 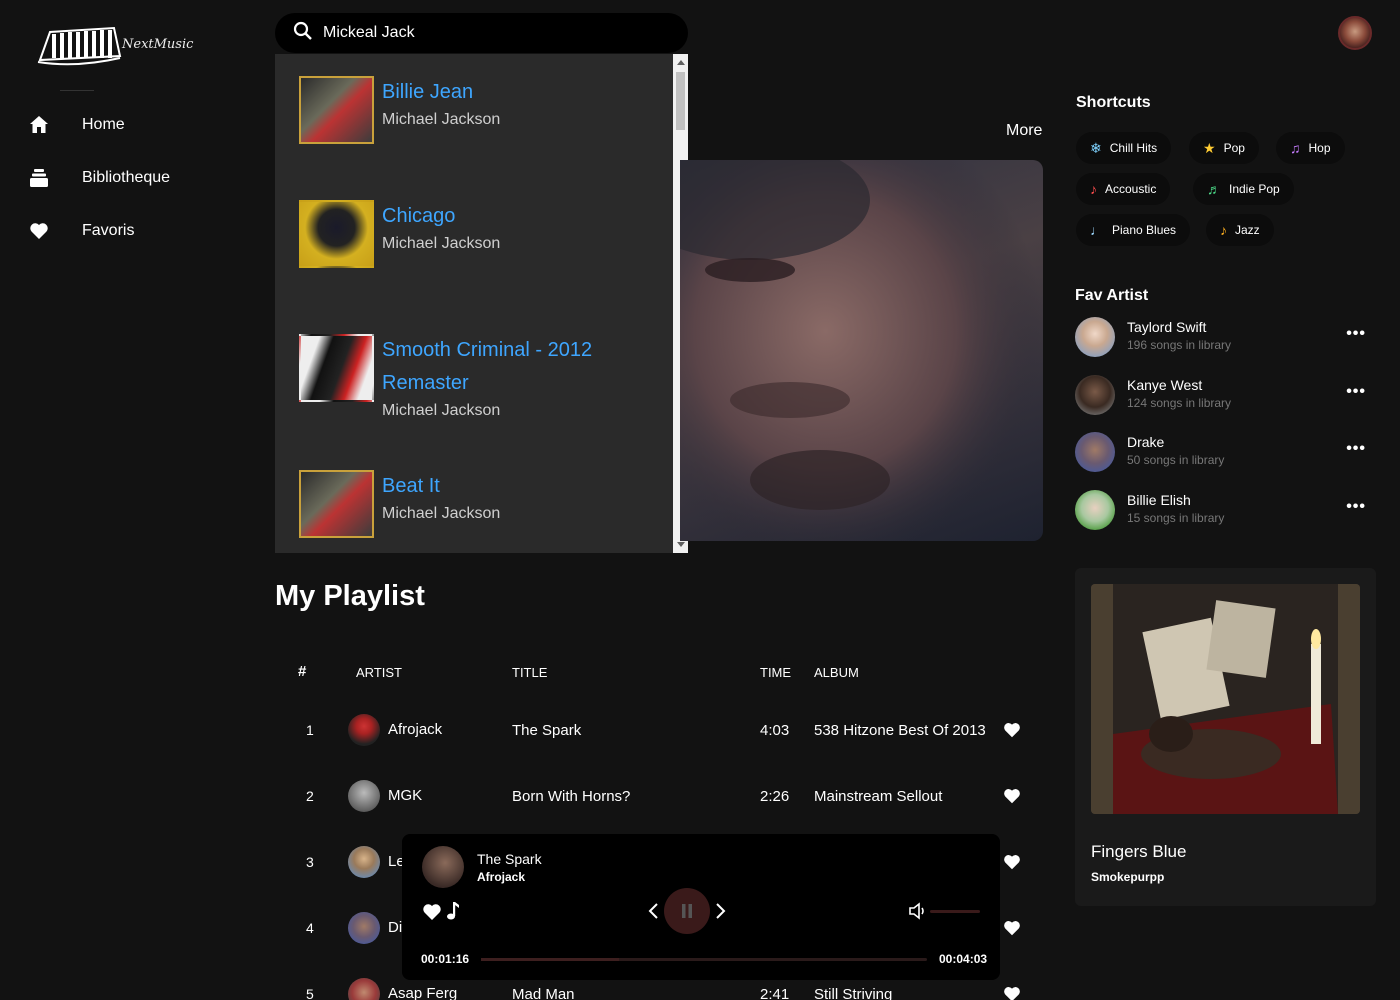 I want to click on progress-bar, so click(x=704, y=959).